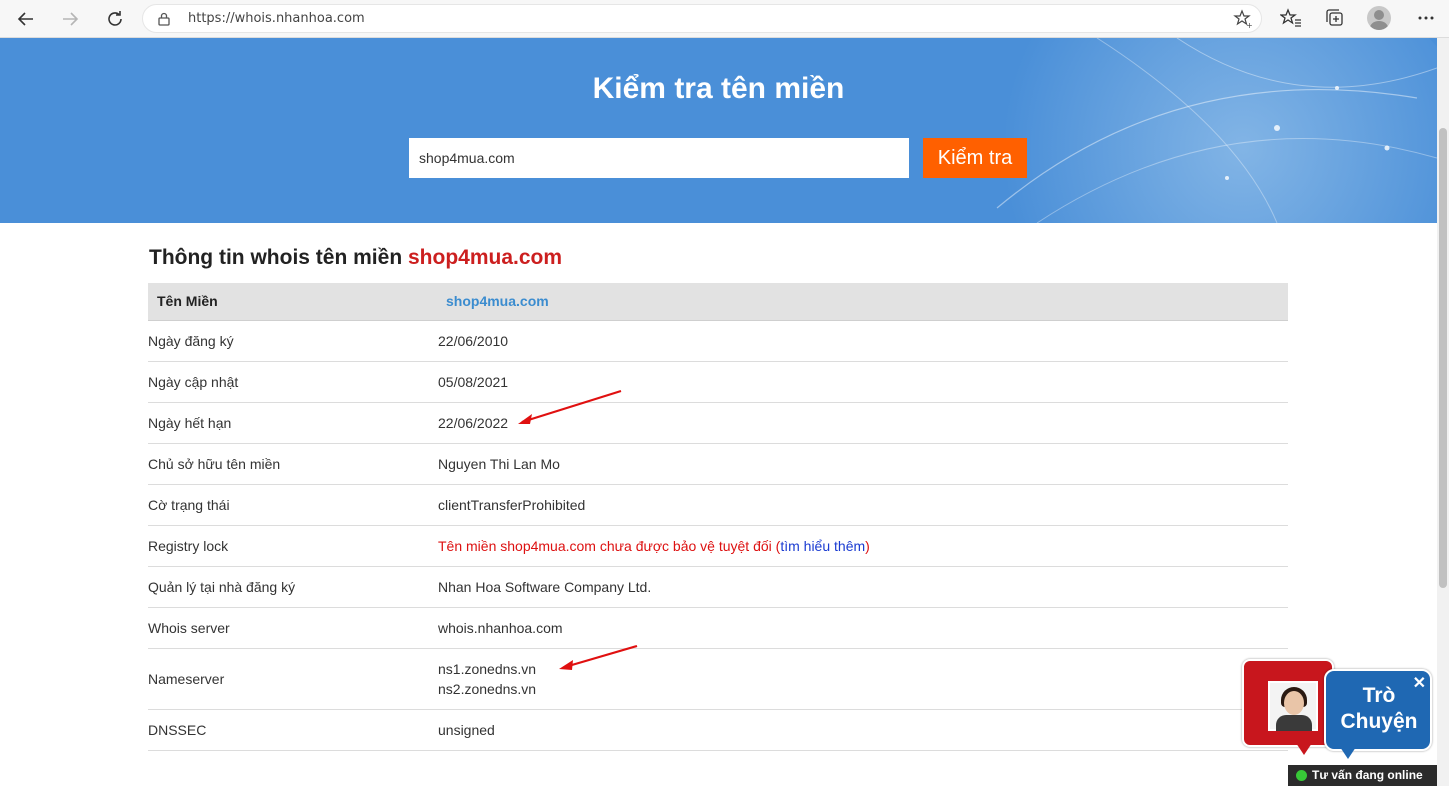 The height and width of the screenshot is (786, 1449). What do you see at coordinates (1443, 358) in the screenshot?
I see `scrollbar-thumb` at bounding box center [1443, 358].